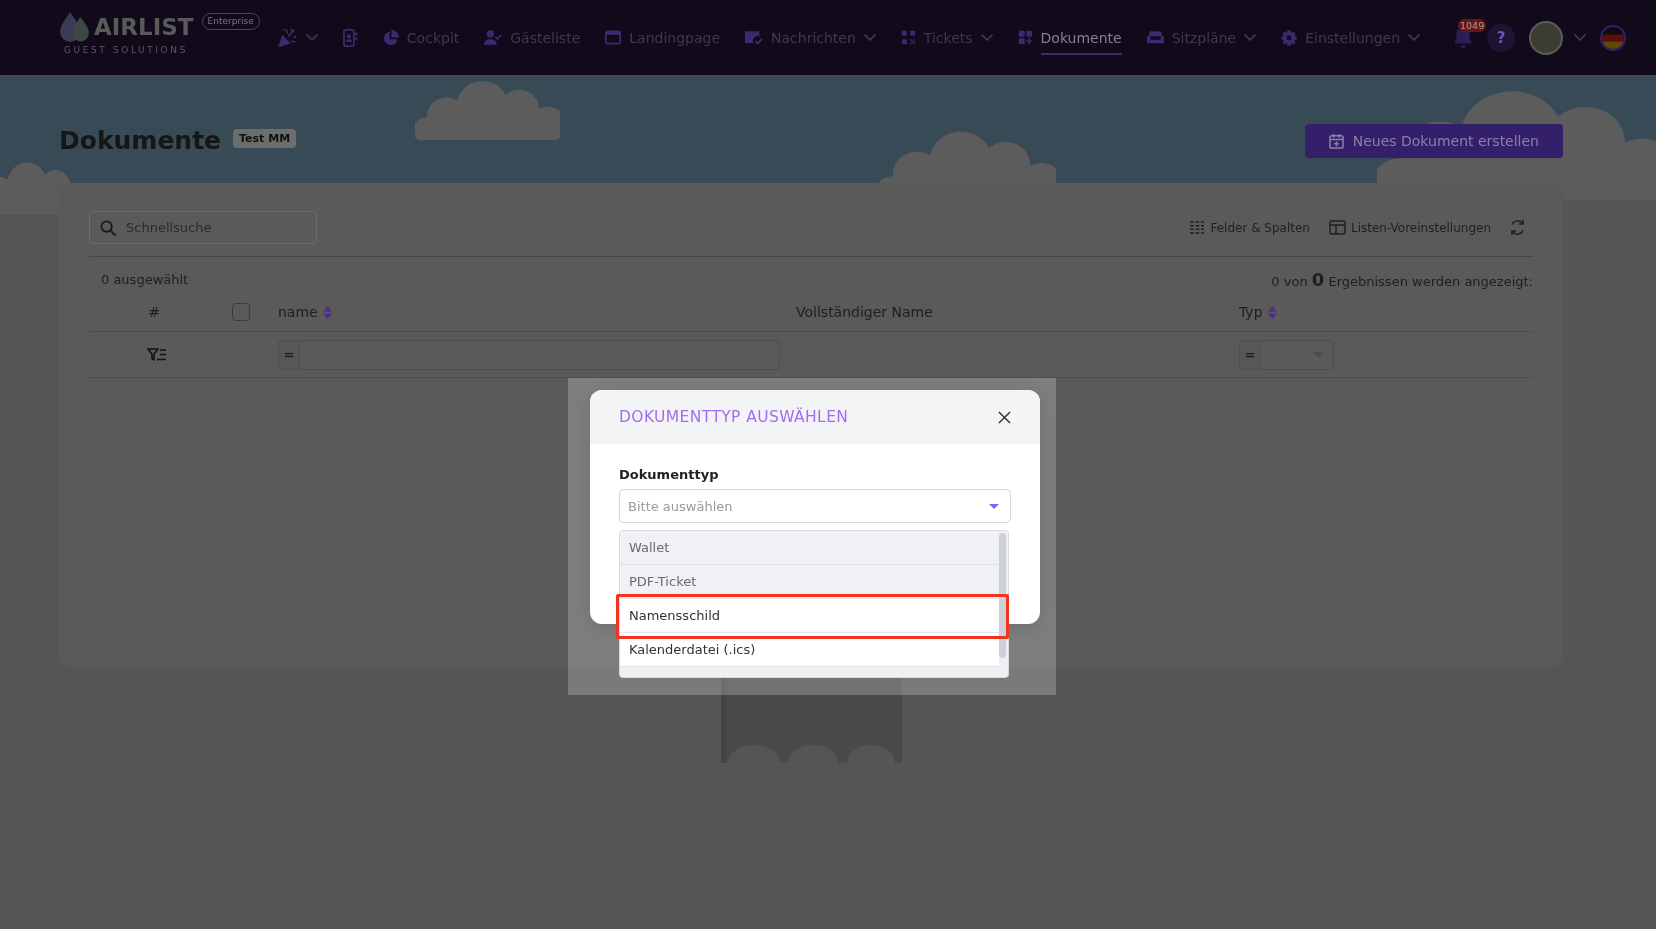 This screenshot has width=1656, height=929. Describe the element at coordinates (1251, 312) in the screenshot. I see `column-header: Typ` at that location.